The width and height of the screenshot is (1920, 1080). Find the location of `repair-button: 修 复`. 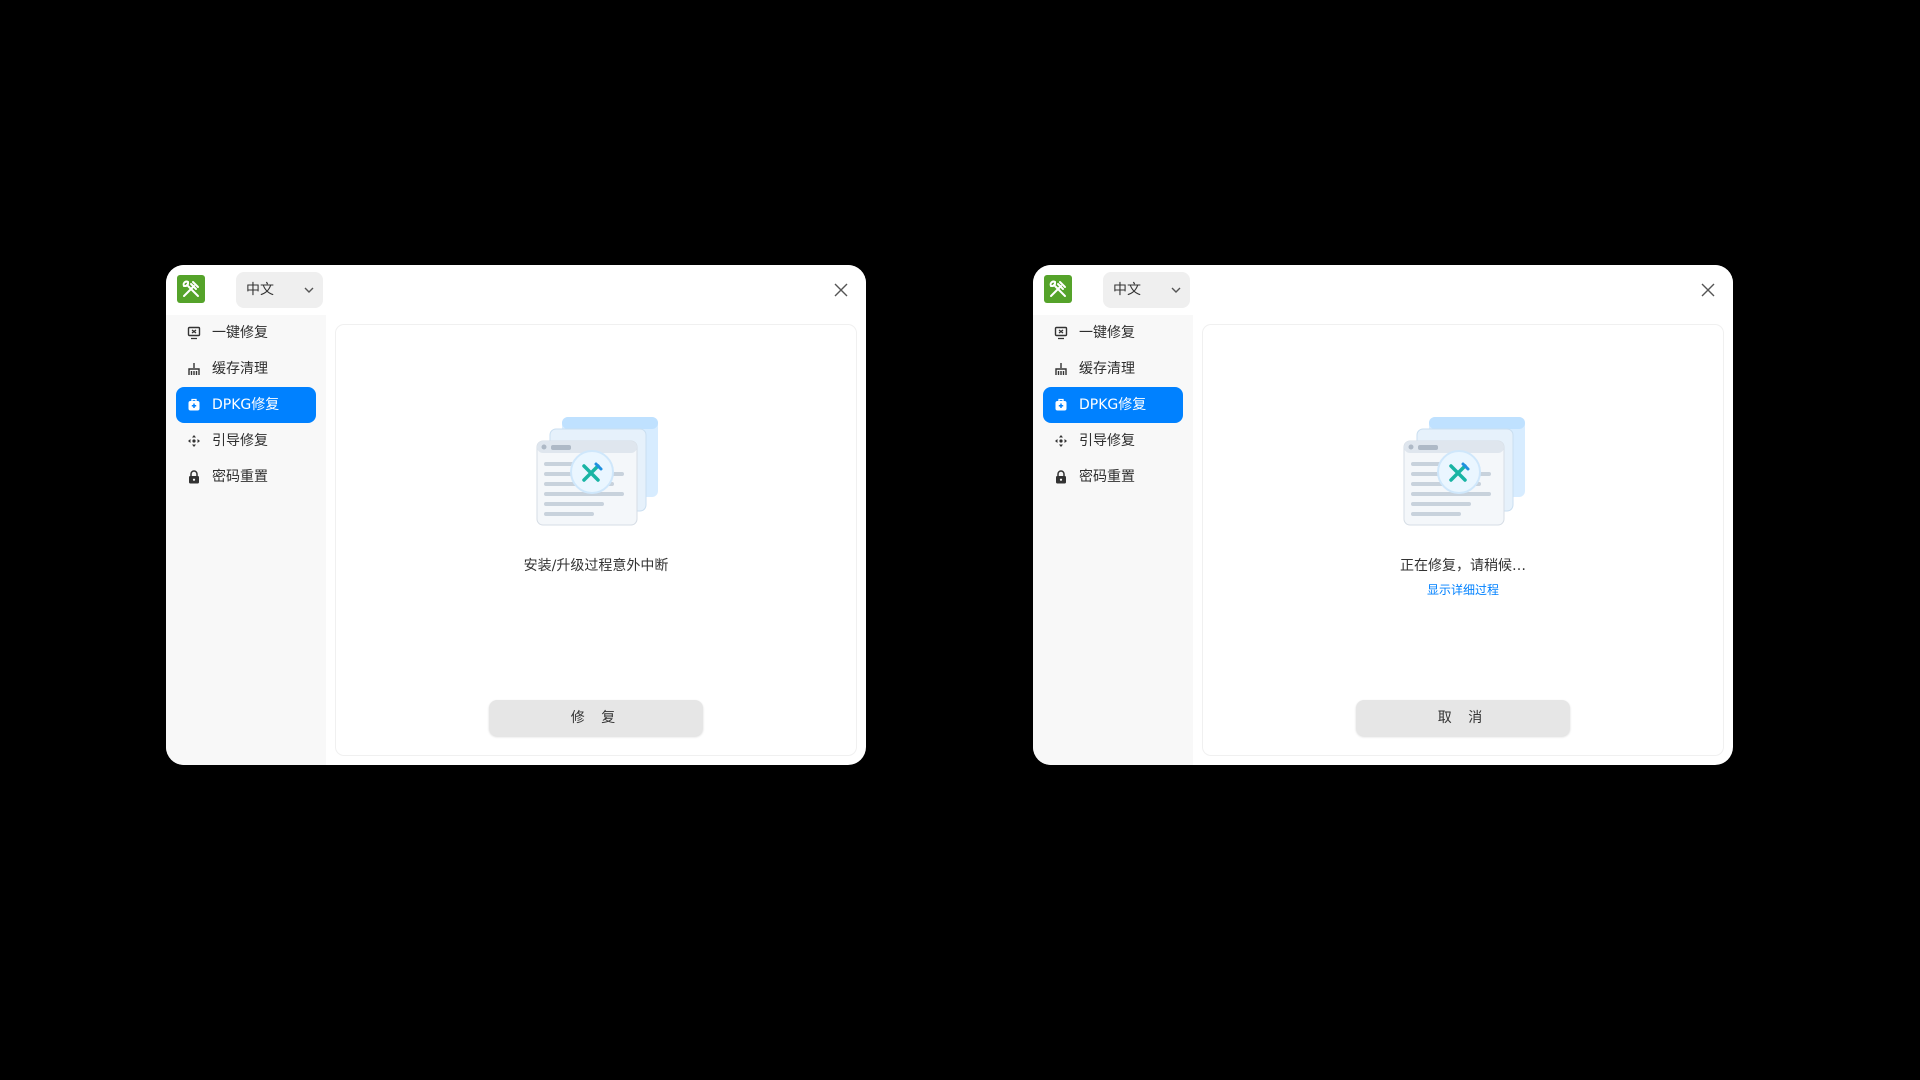

repair-button: 修 复 is located at coordinates (596, 718).